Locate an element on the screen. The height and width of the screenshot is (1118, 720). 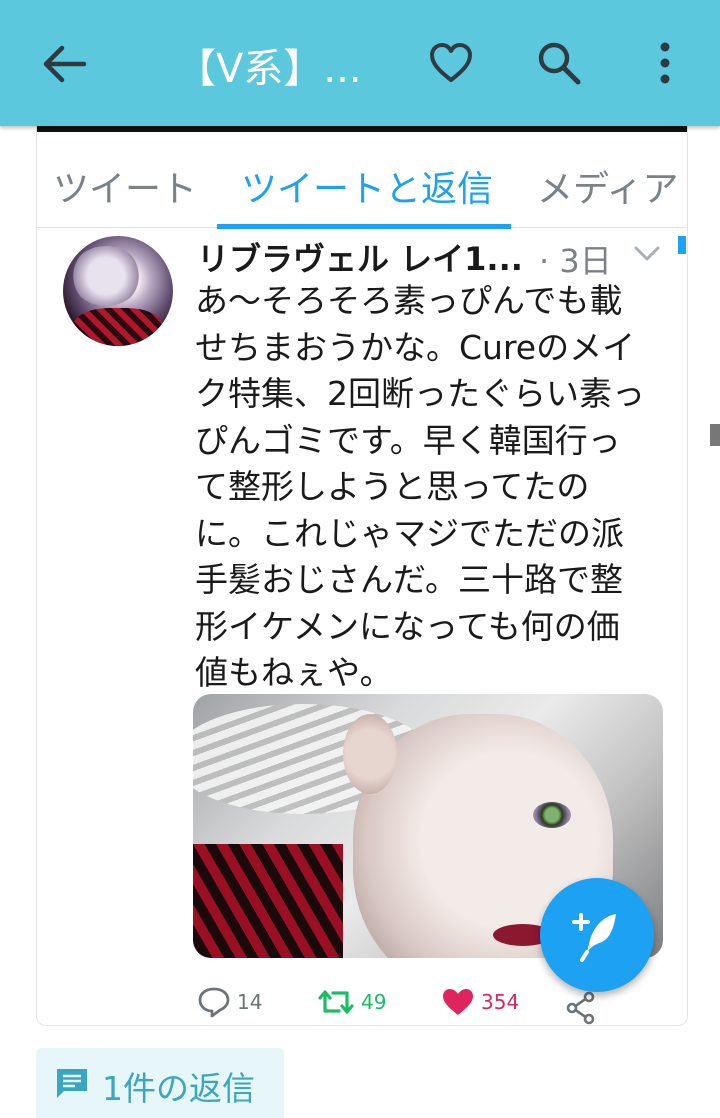
profile-tabs: ツイート ツイートと返信 メディア is located at coordinates (362, 180).